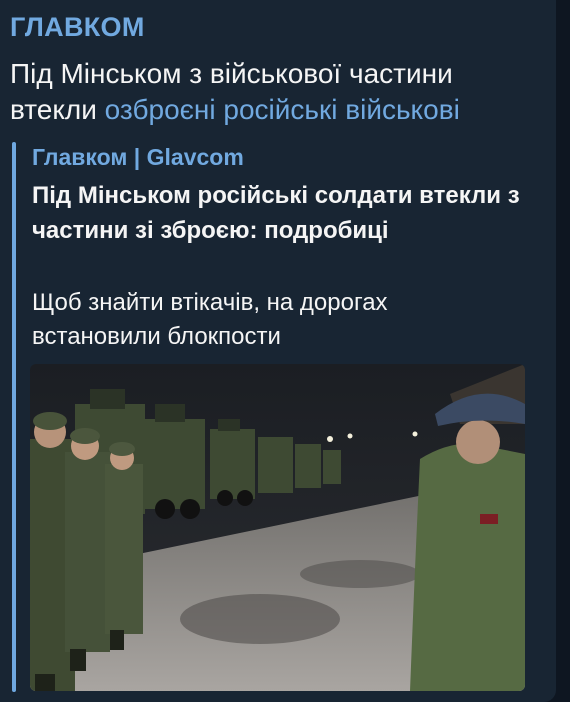 The image size is (570, 702). What do you see at coordinates (138, 157) in the screenshot?
I see `link-preview-site-name: Главком | Glavcom` at bounding box center [138, 157].